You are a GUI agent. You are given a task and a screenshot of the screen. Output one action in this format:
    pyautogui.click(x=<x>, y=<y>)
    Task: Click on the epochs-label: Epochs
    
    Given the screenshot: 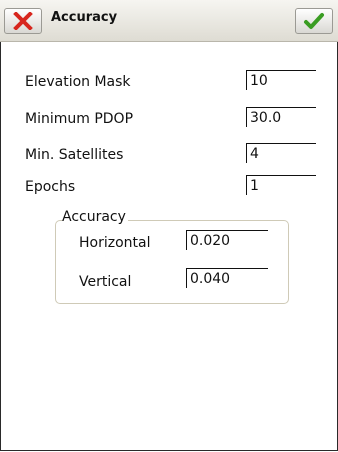 What is the action you would take?
    pyautogui.click(x=50, y=187)
    